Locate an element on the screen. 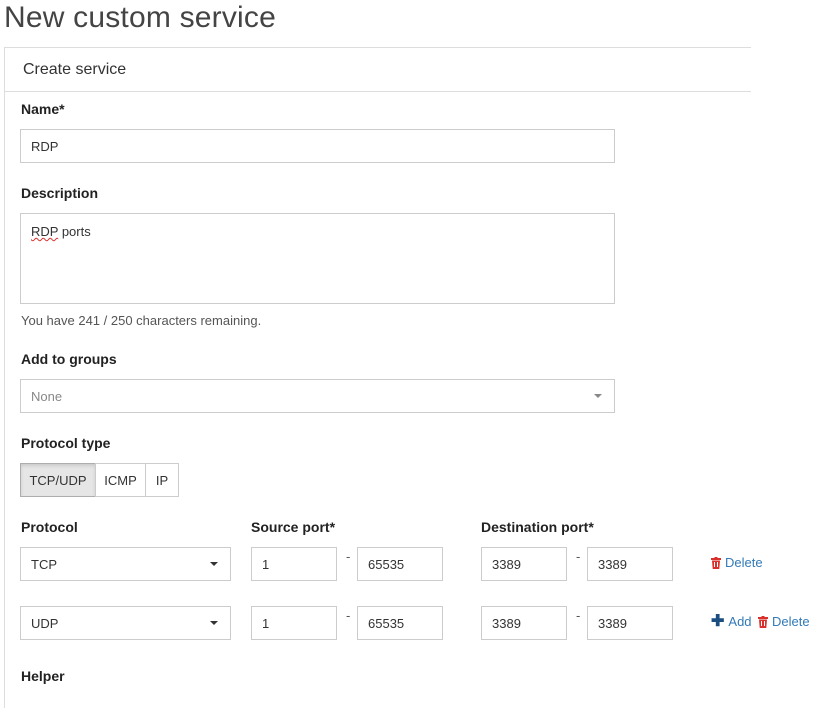 The image size is (818, 708). groups-select: None is located at coordinates (317, 396).